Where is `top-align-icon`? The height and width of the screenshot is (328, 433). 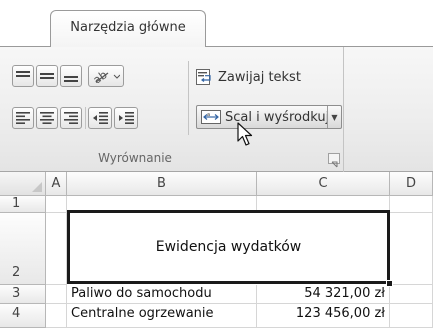
top-align-icon is located at coordinates (23, 74).